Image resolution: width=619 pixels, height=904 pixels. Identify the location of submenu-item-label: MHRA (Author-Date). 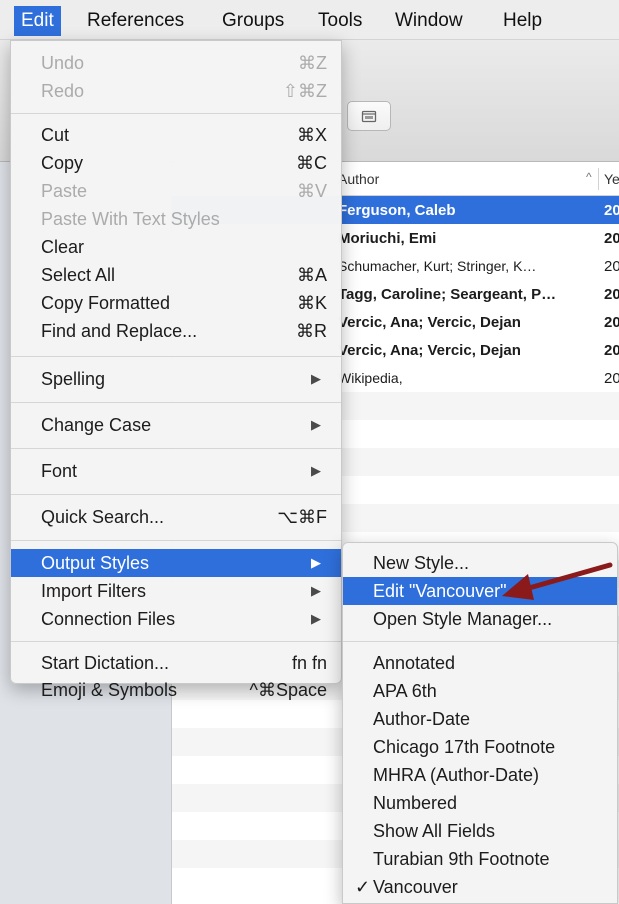
(456, 775).